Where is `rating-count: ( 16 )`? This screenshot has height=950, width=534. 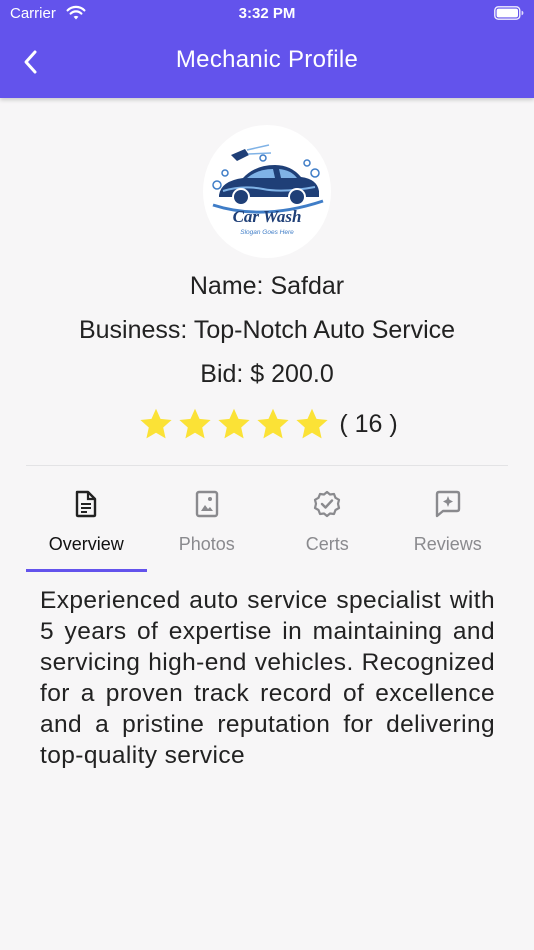 rating-count: ( 16 ) is located at coordinates (368, 423).